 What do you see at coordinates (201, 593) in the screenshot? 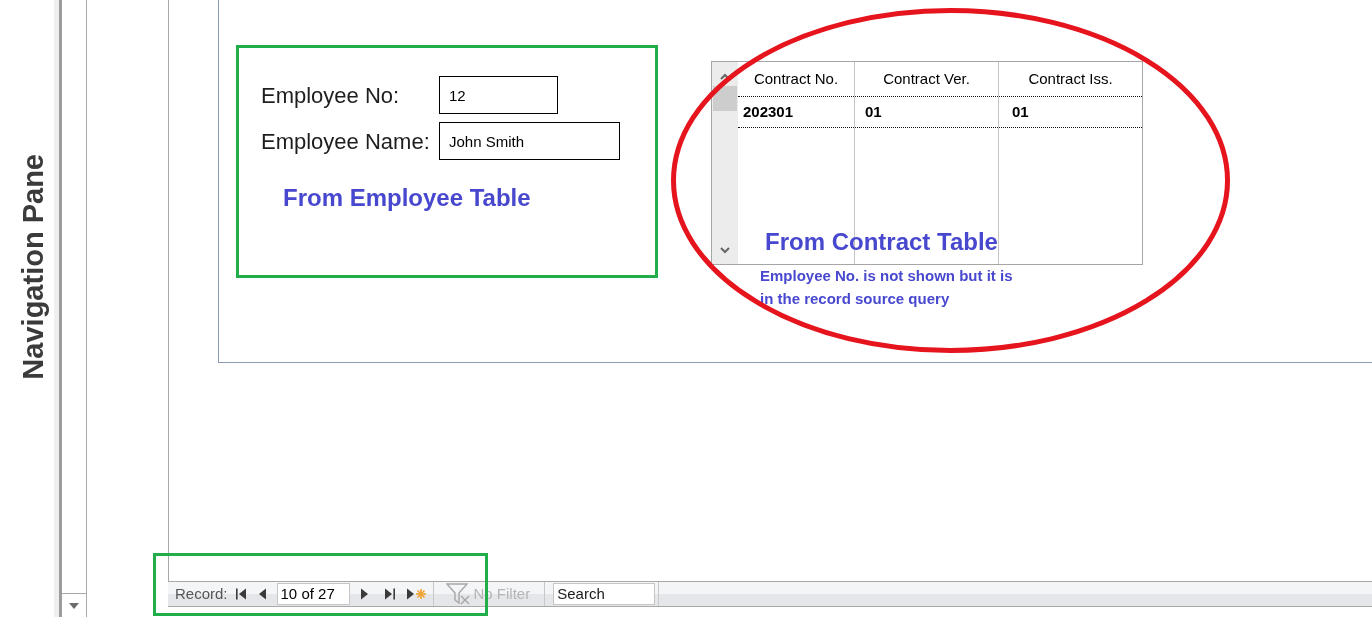
I see `record-label: Record:` at bounding box center [201, 593].